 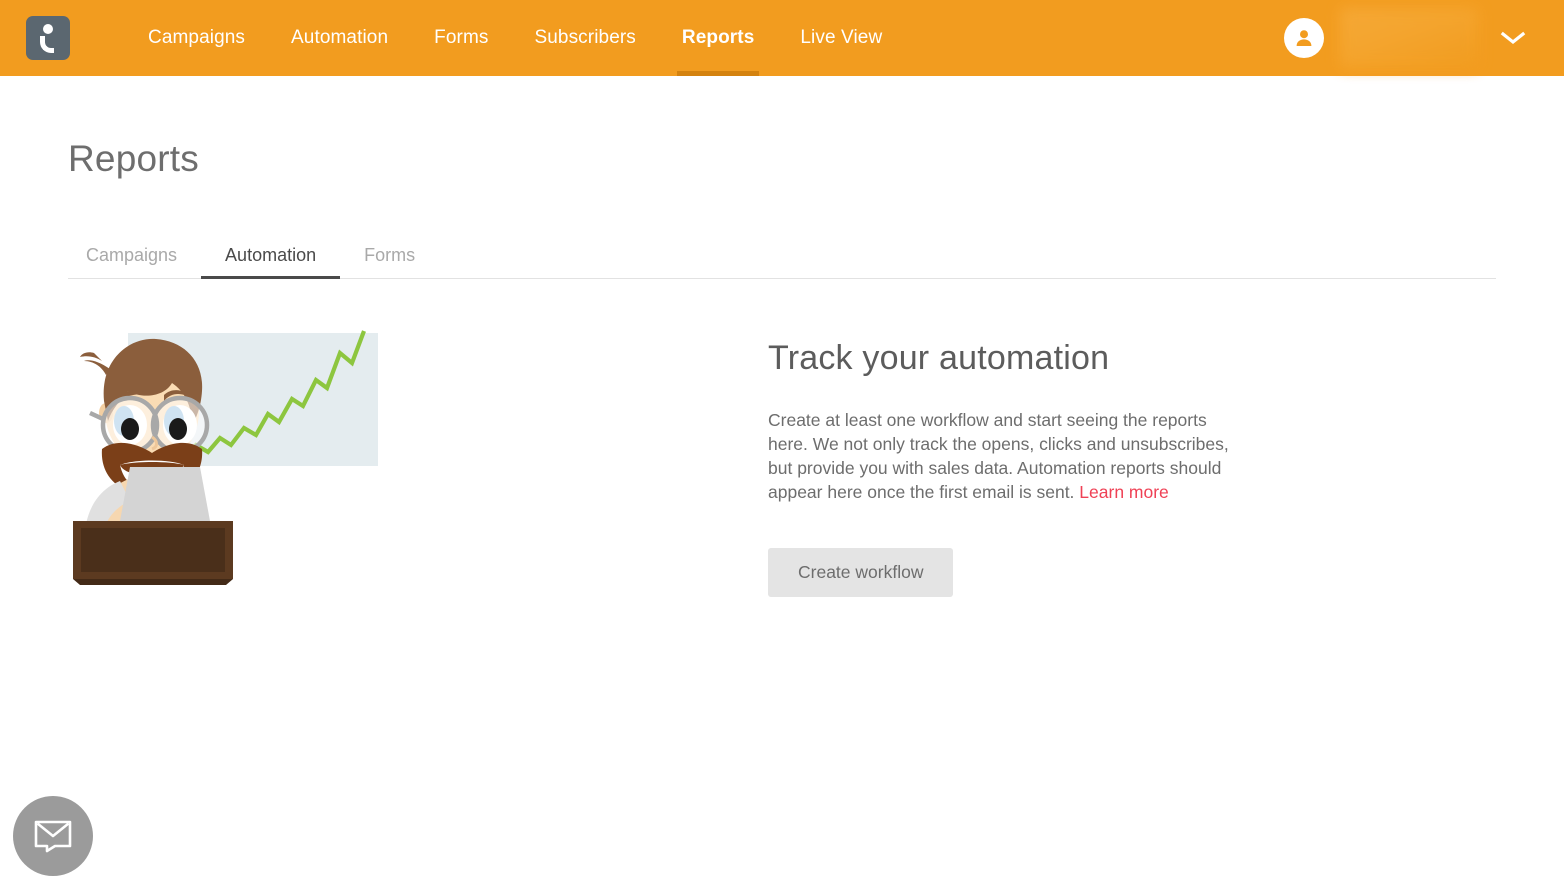 What do you see at coordinates (133, 158) in the screenshot?
I see `page-title: Reports` at bounding box center [133, 158].